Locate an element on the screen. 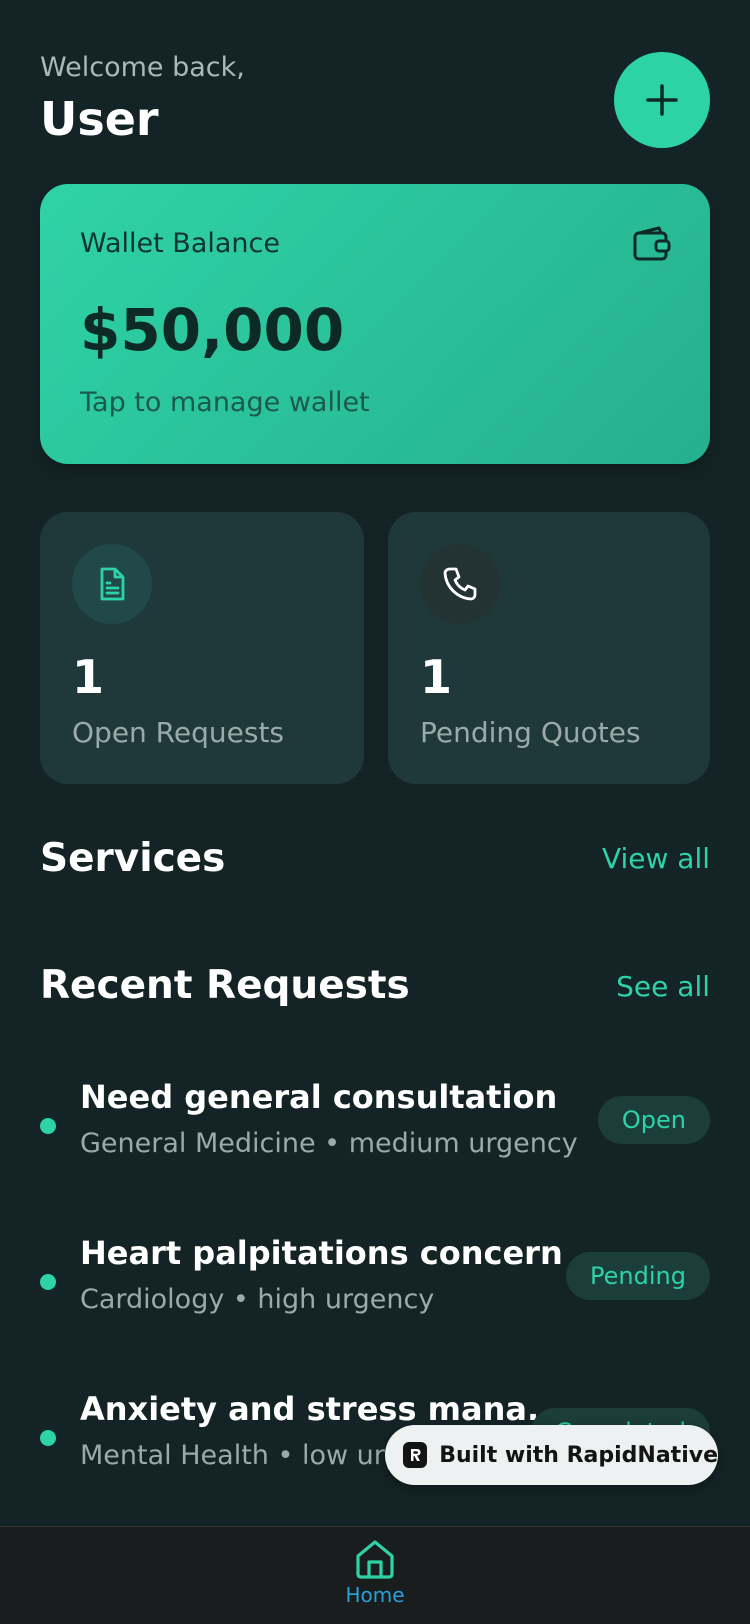 The image size is (750, 1624). built-with-text: Built with RapidNative is located at coordinates (578, 1455).